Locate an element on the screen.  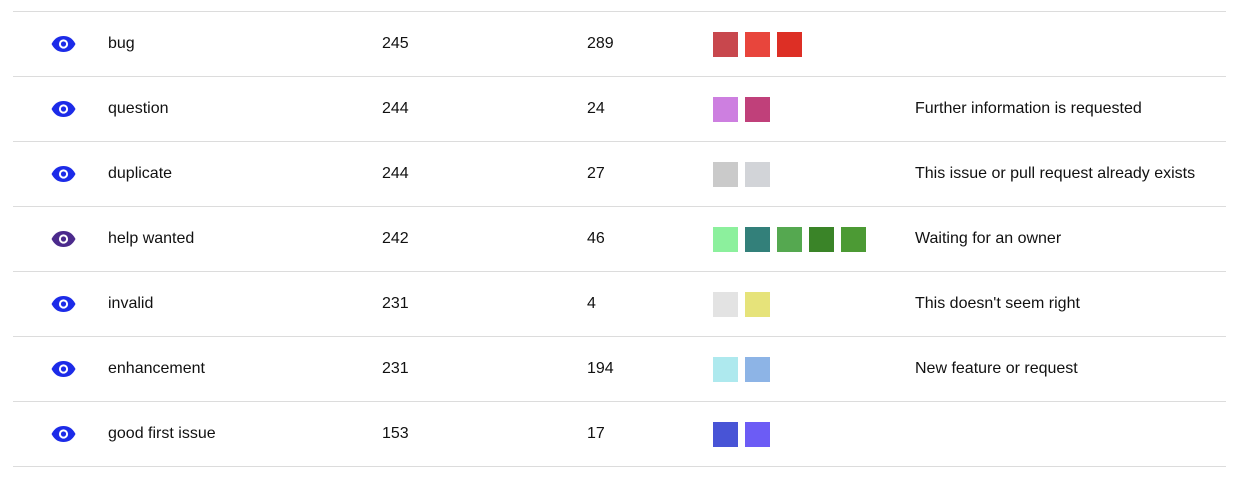
label-name: invalid is located at coordinates (131, 303).